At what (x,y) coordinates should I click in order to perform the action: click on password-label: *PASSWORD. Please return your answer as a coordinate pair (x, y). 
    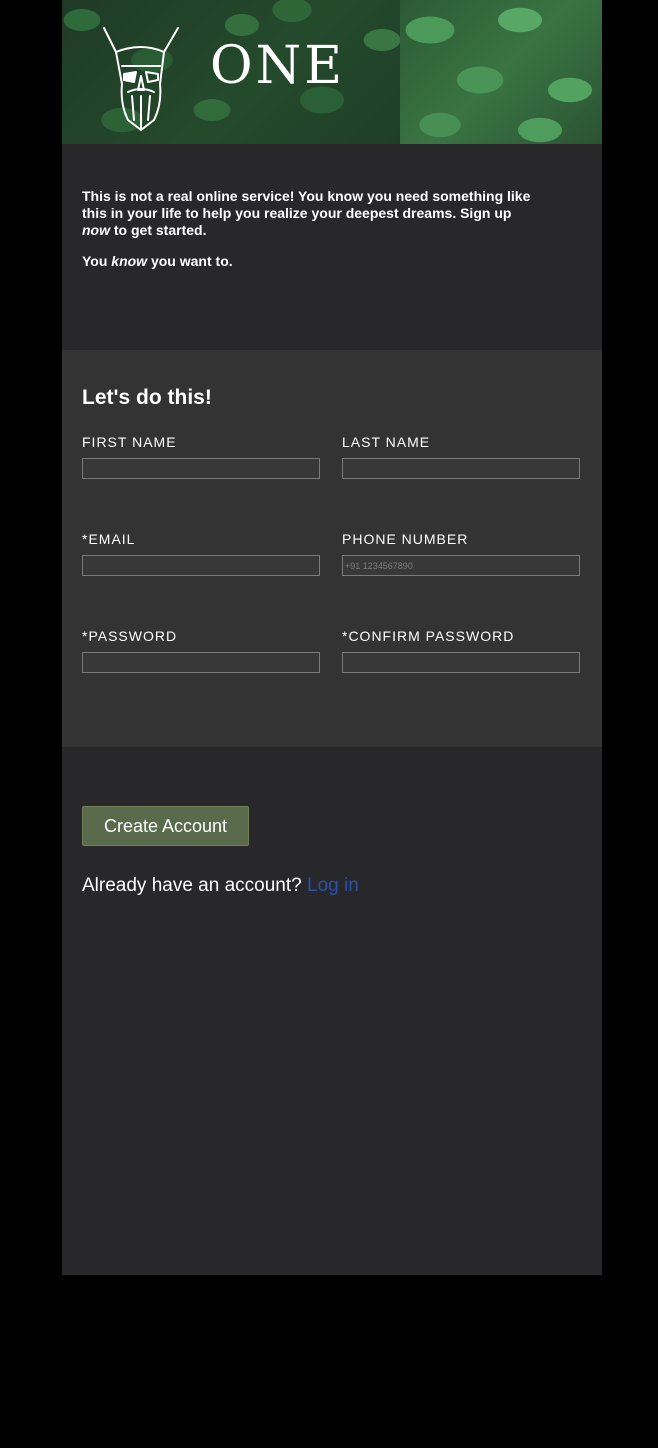
    Looking at the image, I should click on (130, 636).